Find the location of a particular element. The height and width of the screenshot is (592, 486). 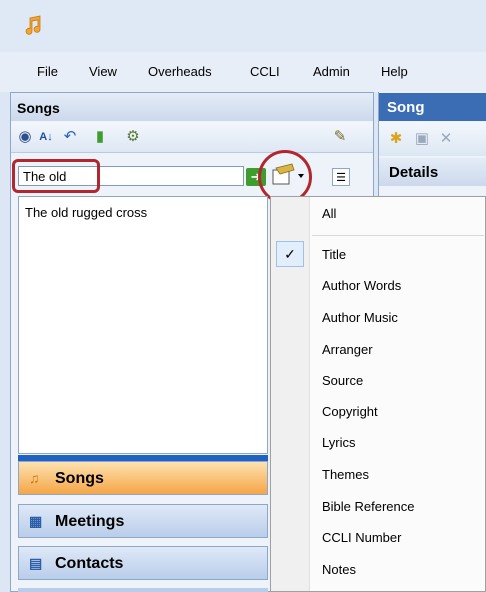

field-select-icon: ✎ is located at coordinates (340, 137).